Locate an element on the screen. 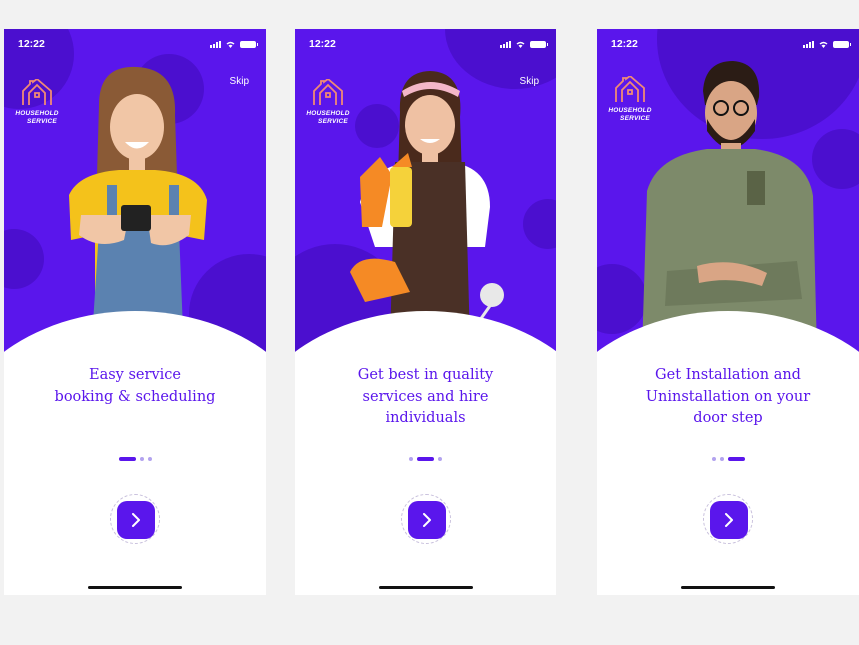 This screenshot has height=645, width=859. onboarding-caption: Easy service booking & scheduling is located at coordinates (135, 386).